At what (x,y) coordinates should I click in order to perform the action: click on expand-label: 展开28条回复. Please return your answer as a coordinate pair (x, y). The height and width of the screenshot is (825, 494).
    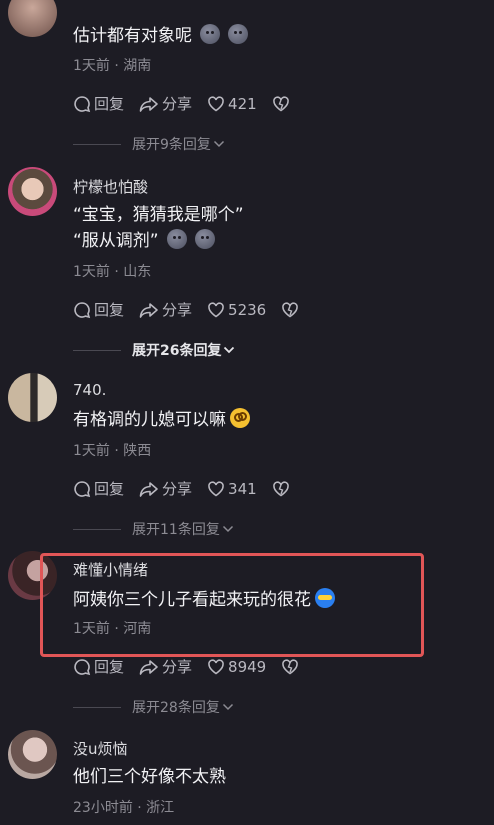
    Looking at the image, I should click on (176, 708).